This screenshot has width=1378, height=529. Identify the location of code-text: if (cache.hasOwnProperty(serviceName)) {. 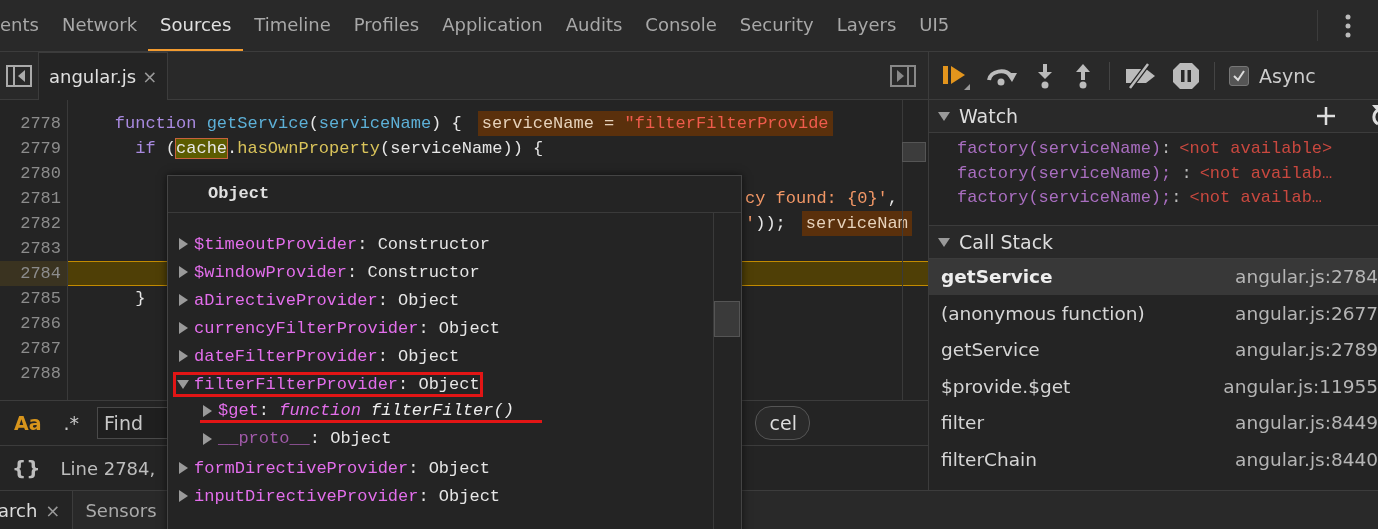
(339, 149).